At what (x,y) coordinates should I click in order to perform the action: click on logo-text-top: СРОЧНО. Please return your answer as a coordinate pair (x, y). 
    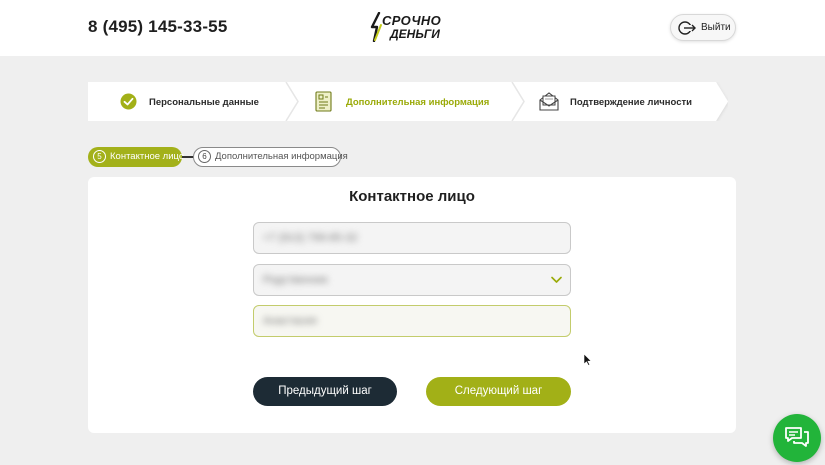
    Looking at the image, I should click on (411, 20).